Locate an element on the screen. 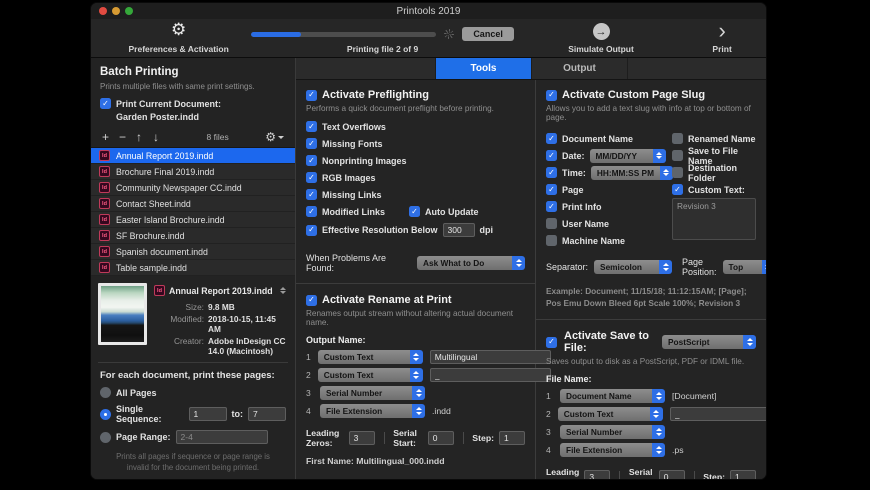 The width and height of the screenshot is (870, 490). step-input is located at coordinates (512, 438).